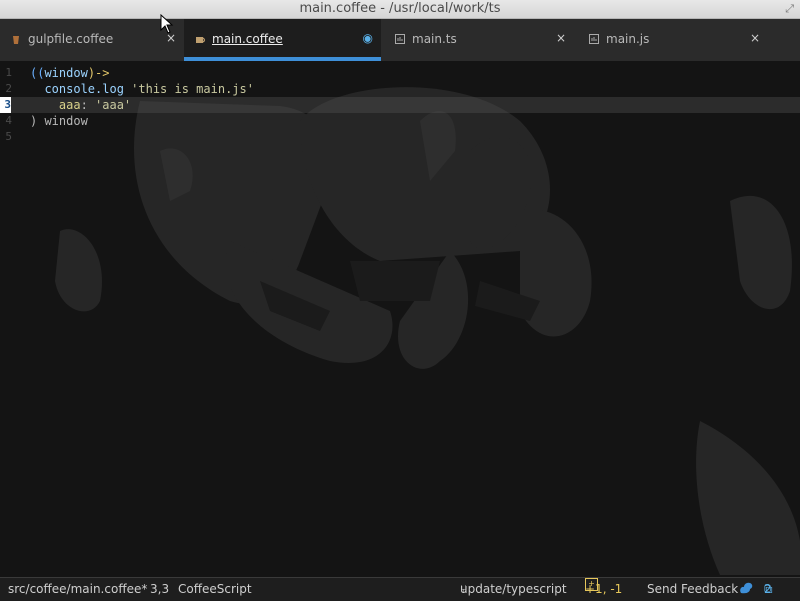  Describe the element at coordinates (215, 589) in the screenshot. I see `status-grammar: CoffeeScript` at that location.